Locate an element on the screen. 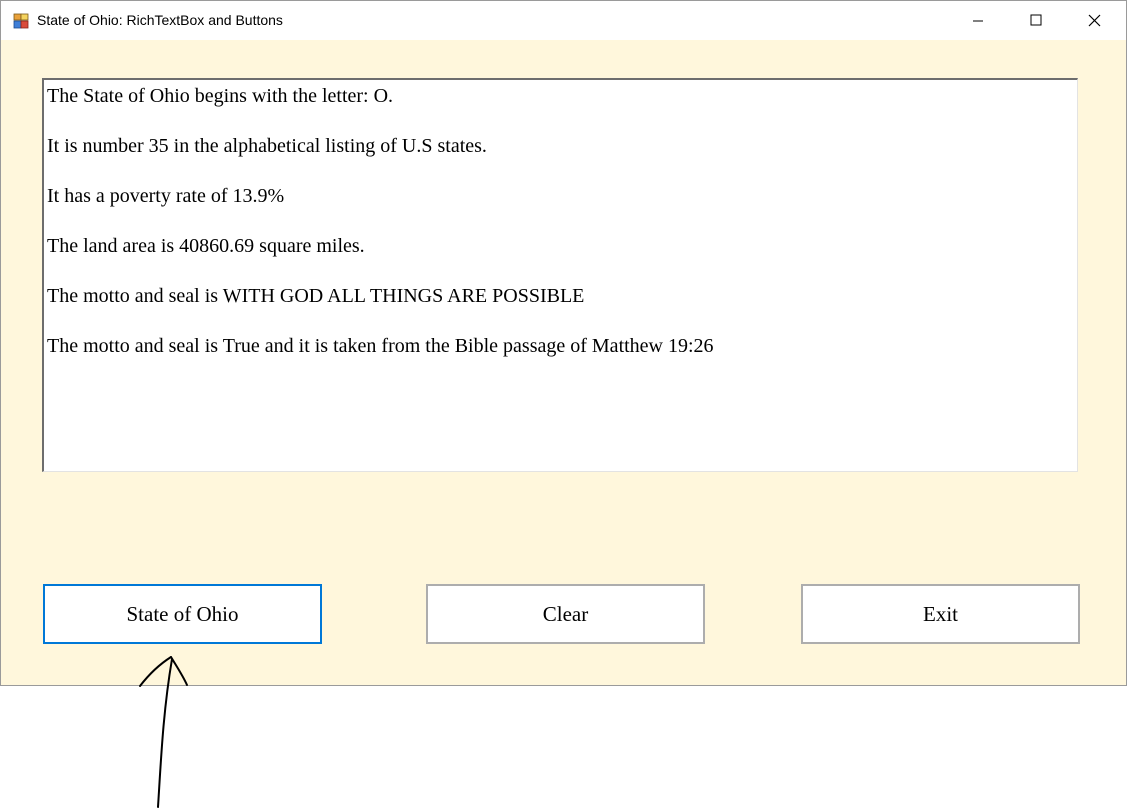  maximize-icon is located at coordinates (1036, 20).